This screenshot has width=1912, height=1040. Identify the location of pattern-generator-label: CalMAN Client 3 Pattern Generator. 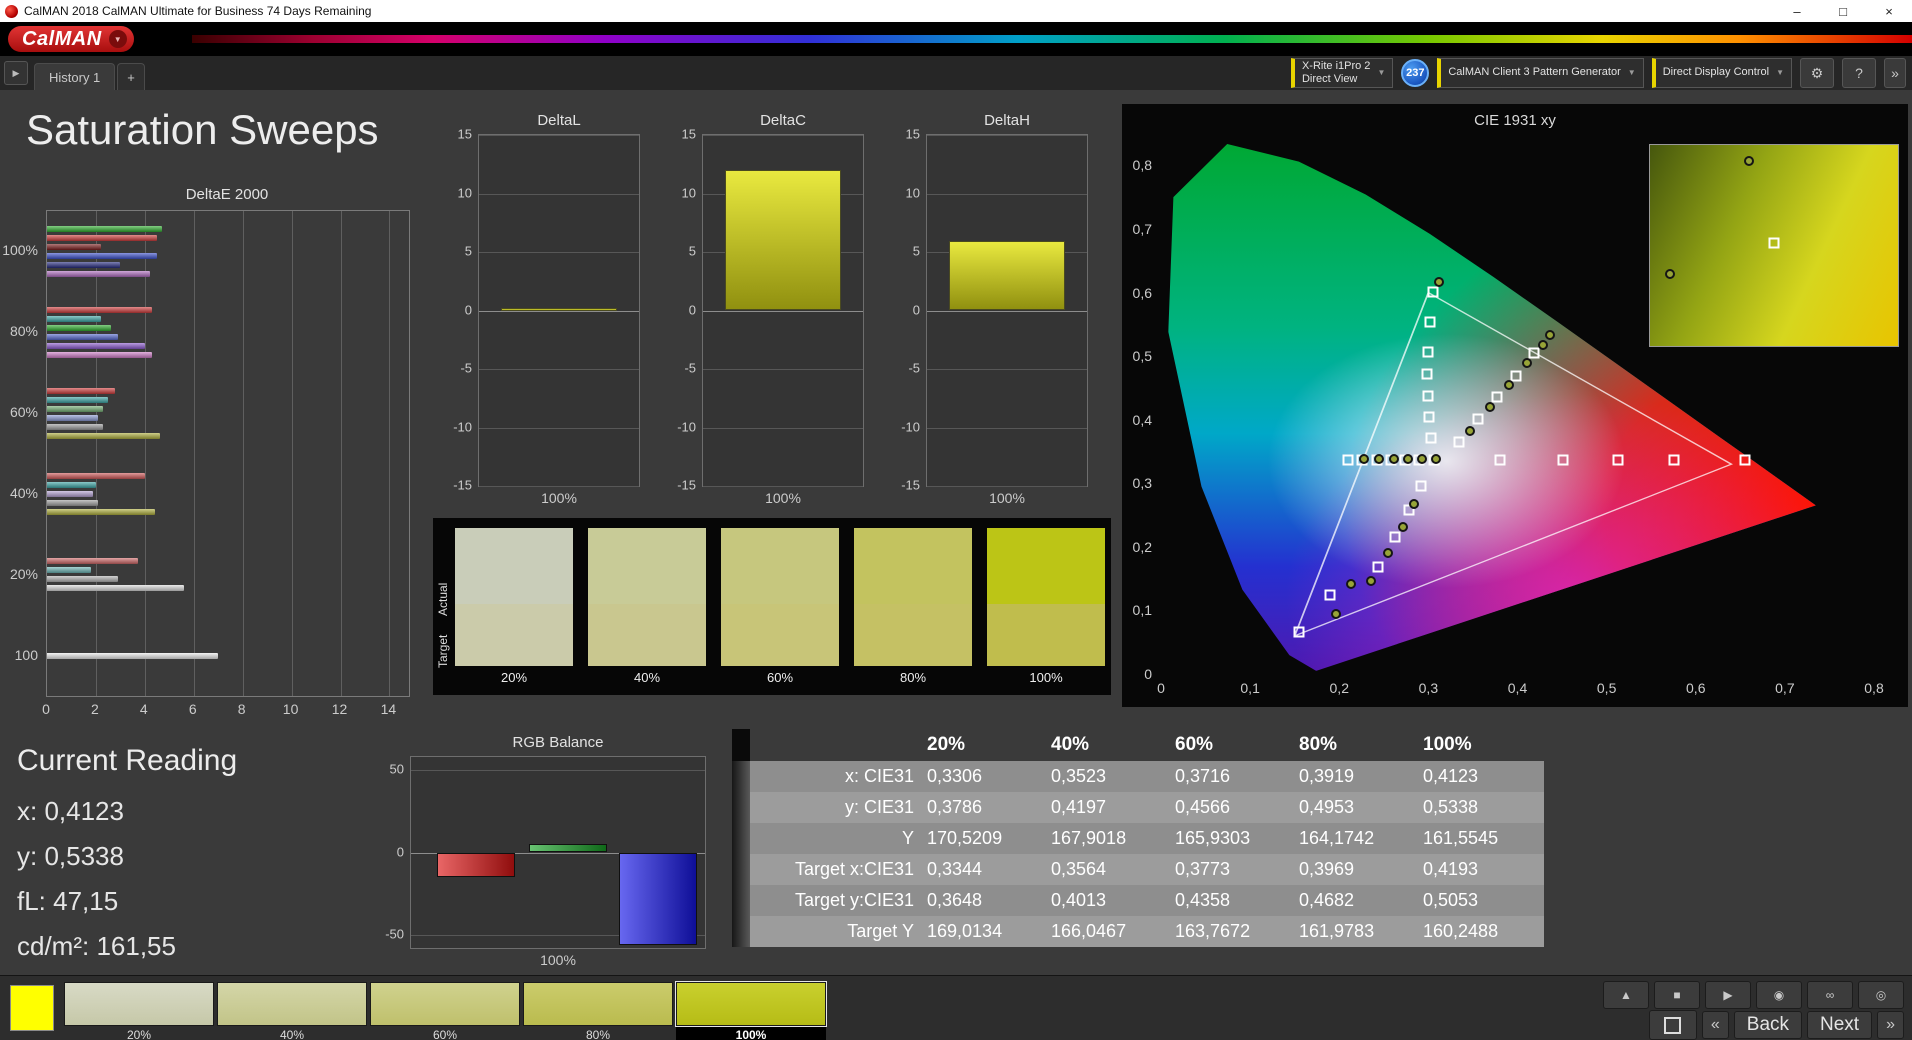
(1534, 72).